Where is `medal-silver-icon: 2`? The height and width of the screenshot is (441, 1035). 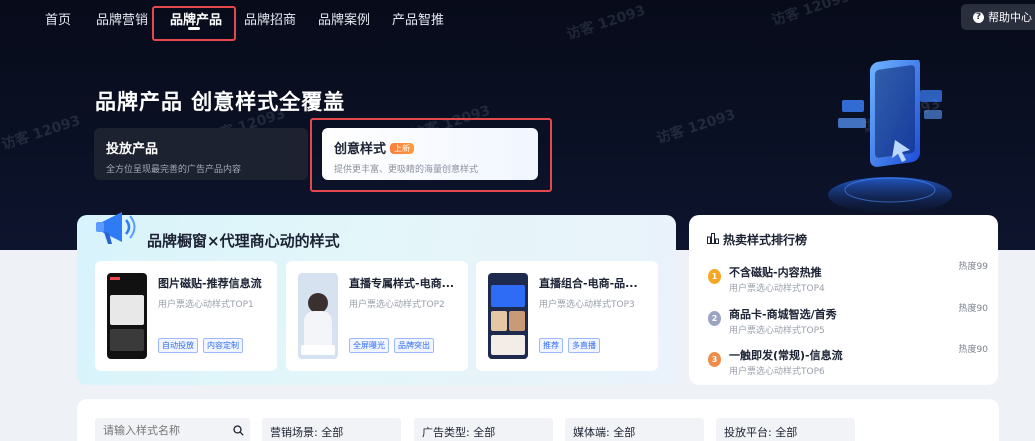
medal-silver-icon: 2 is located at coordinates (714, 318).